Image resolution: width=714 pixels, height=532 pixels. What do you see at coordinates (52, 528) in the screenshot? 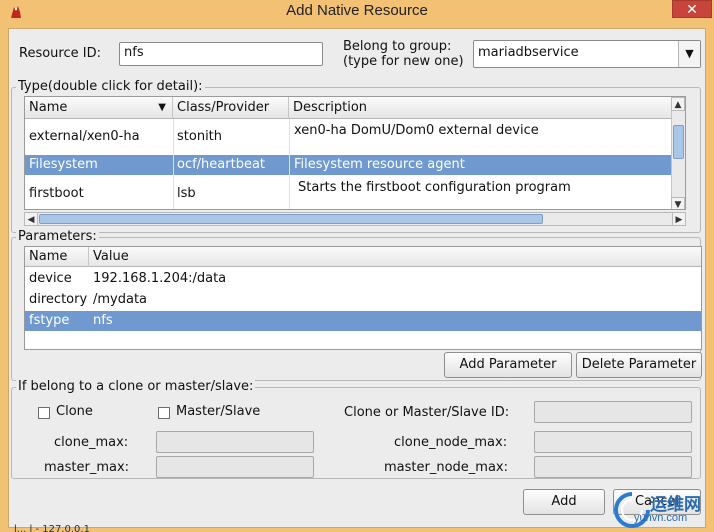
I see `background-peek-text: l... l - 127.0.0.1` at bounding box center [52, 528].